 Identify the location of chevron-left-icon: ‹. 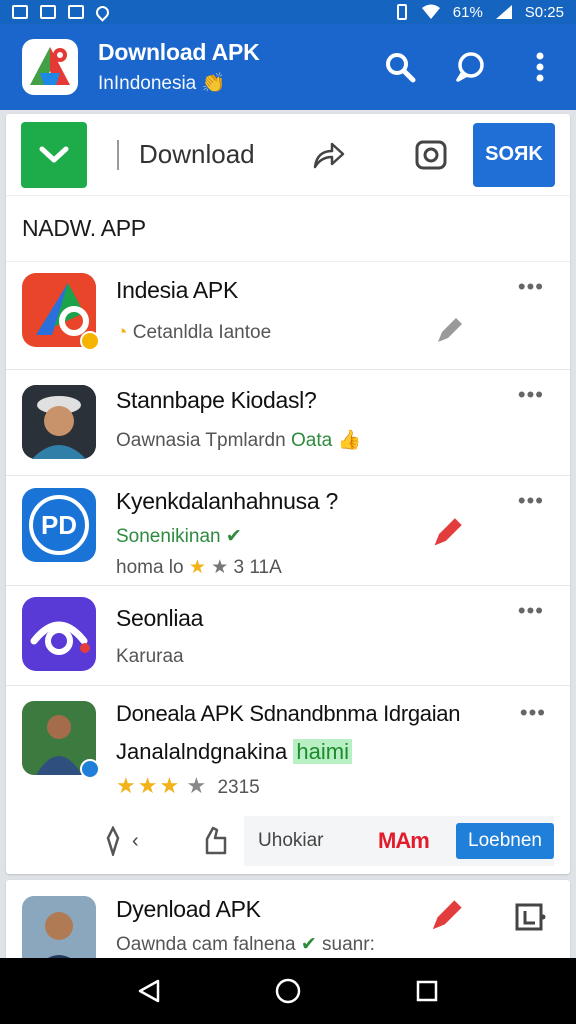
(135, 840).